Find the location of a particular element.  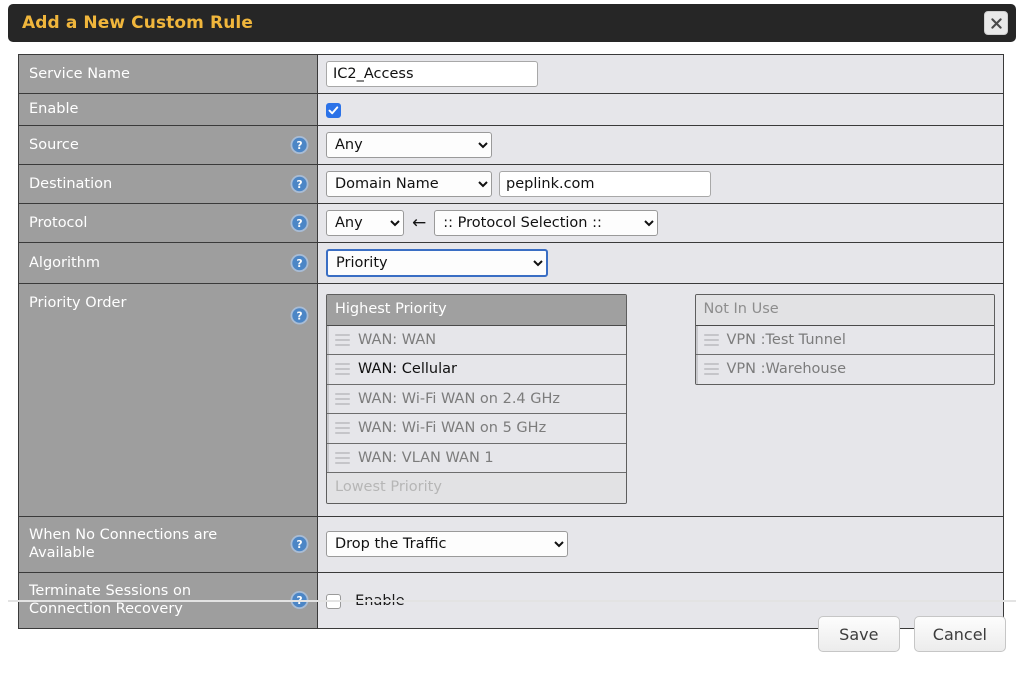

label-no-connections: When No Connections are Available ? is located at coordinates (168, 544).